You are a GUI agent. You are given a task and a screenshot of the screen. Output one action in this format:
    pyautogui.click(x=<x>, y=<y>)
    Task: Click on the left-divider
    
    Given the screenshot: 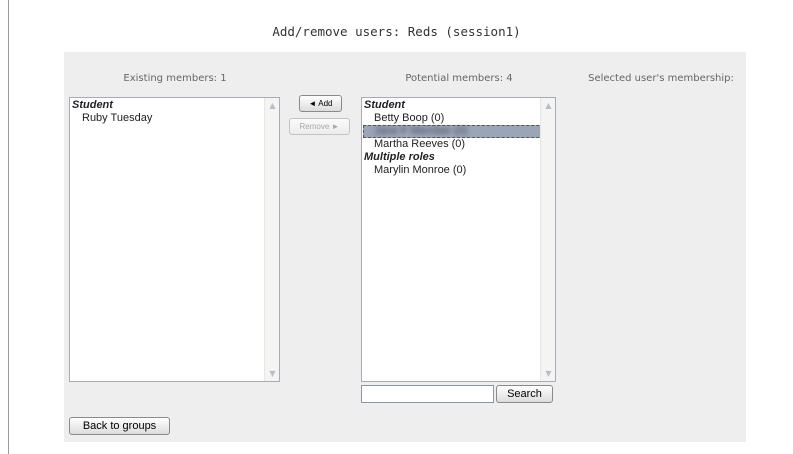 What is the action you would take?
    pyautogui.click(x=8, y=227)
    